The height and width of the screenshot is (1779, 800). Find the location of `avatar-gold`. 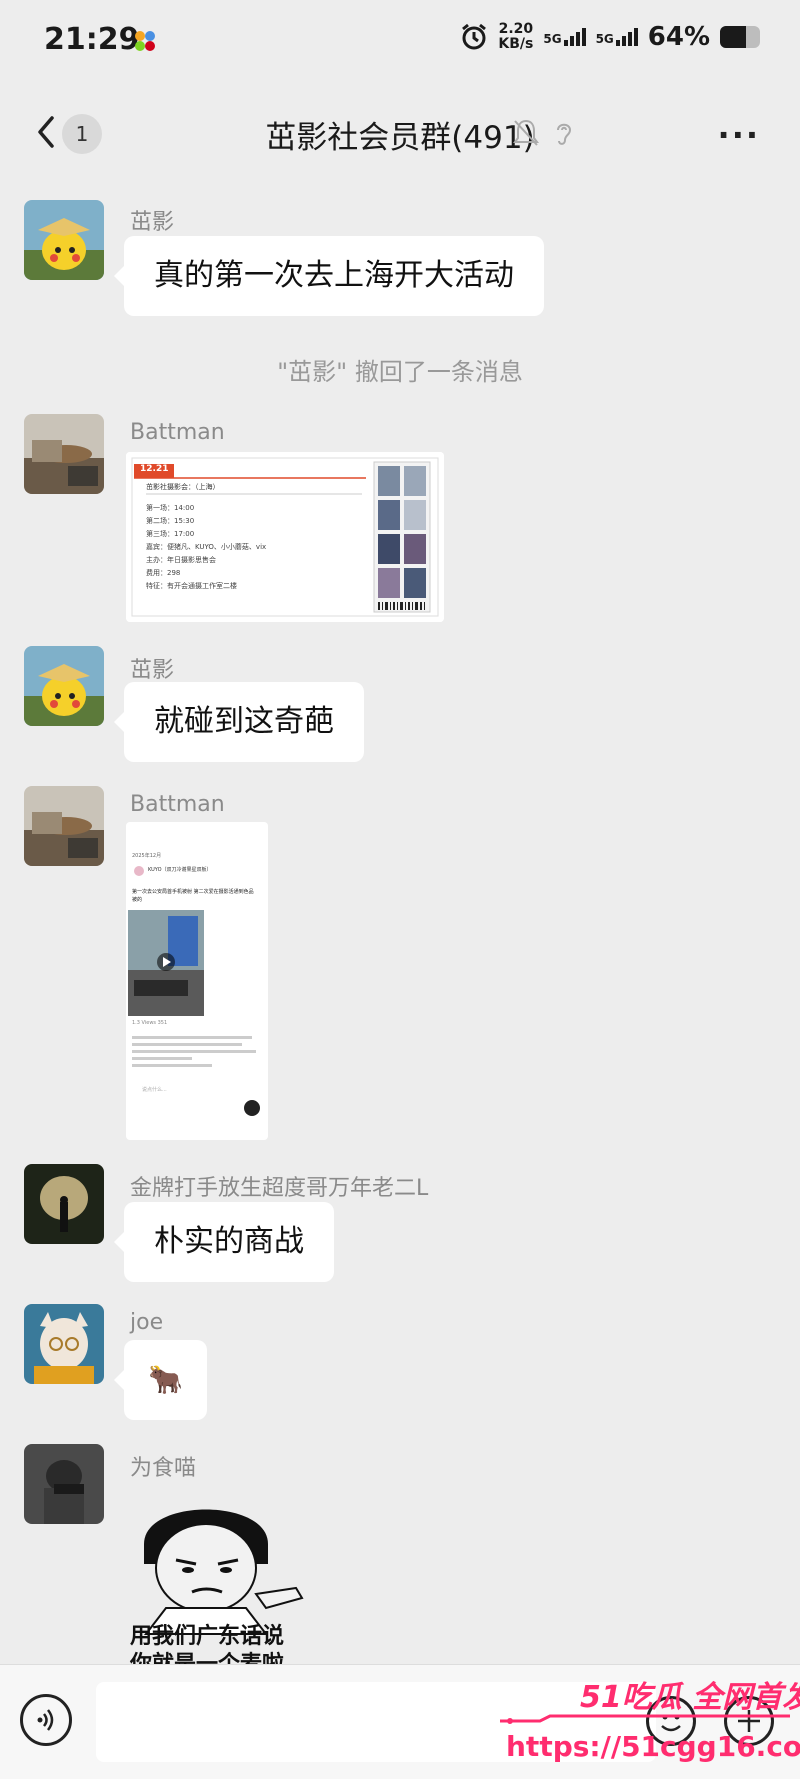

avatar-gold is located at coordinates (64, 1204).